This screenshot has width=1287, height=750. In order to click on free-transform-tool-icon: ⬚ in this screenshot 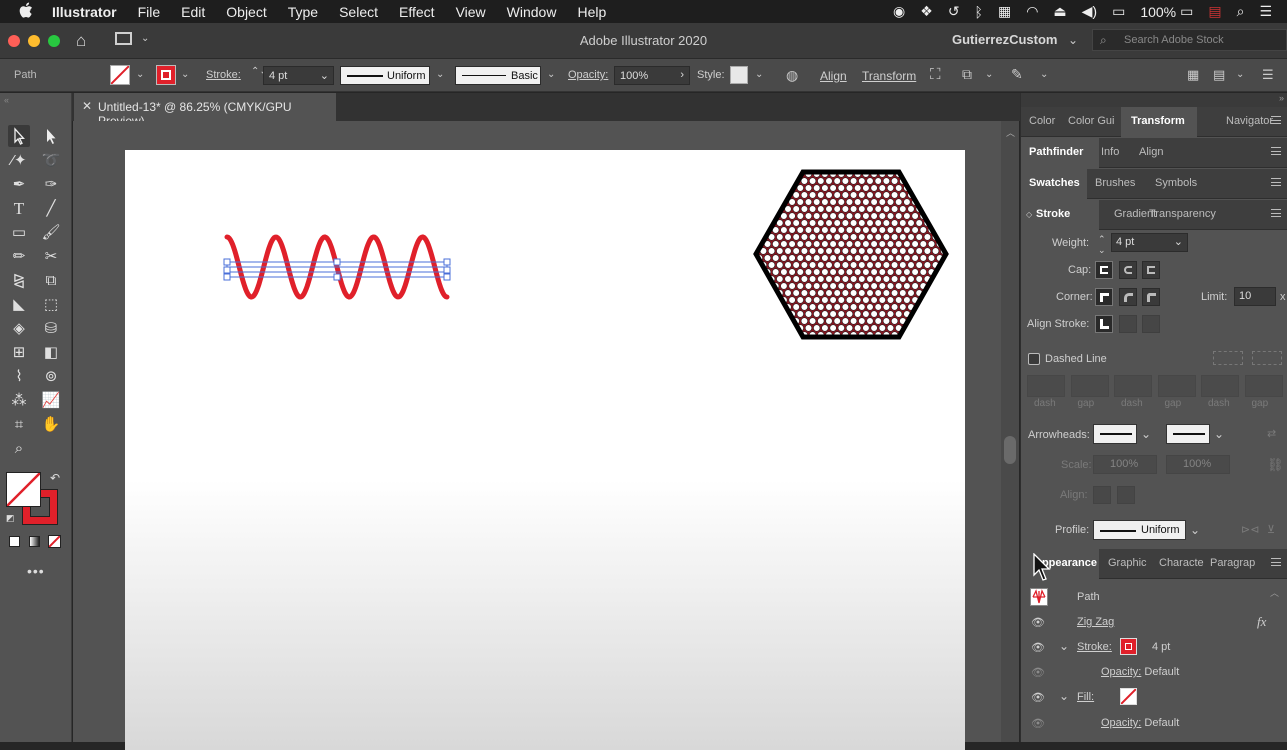, I will do `click(51, 305)`.